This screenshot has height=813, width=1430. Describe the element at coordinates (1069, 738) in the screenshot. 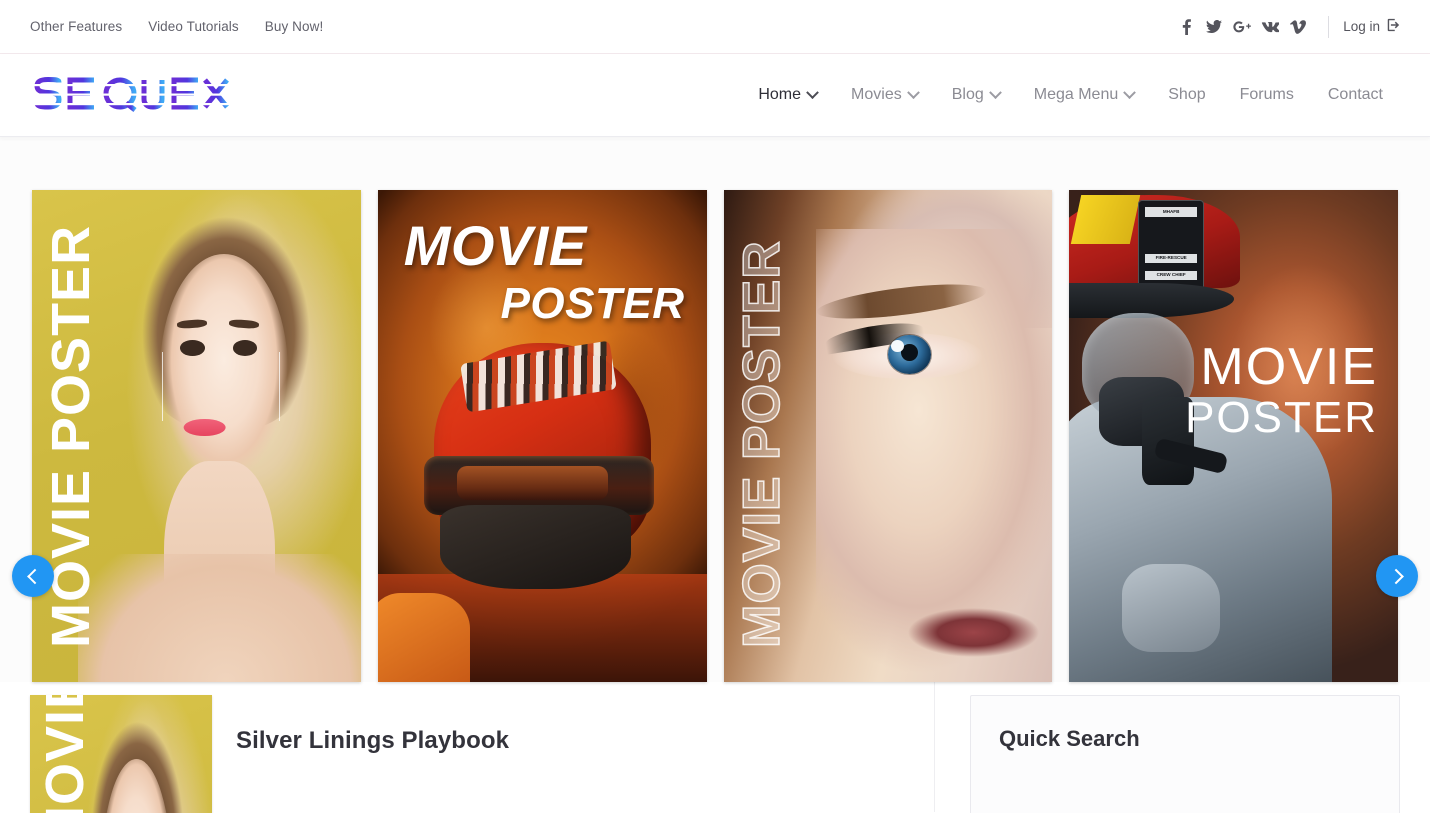

I see `quick-search-title: Quick Search` at that location.